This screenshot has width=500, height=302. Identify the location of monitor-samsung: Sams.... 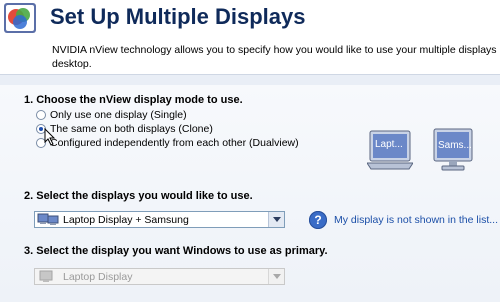
(453, 151).